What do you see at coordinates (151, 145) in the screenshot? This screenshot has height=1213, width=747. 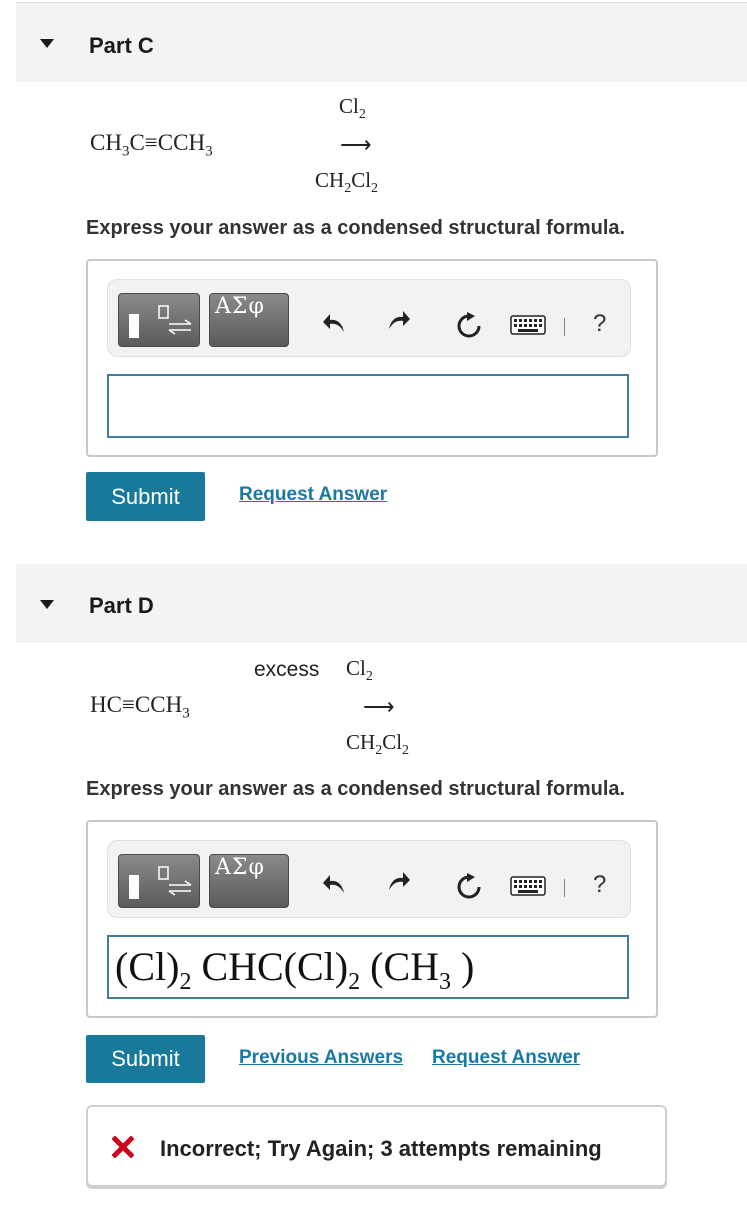 I see `part-c-reactant: CH3C≡CCH3` at bounding box center [151, 145].